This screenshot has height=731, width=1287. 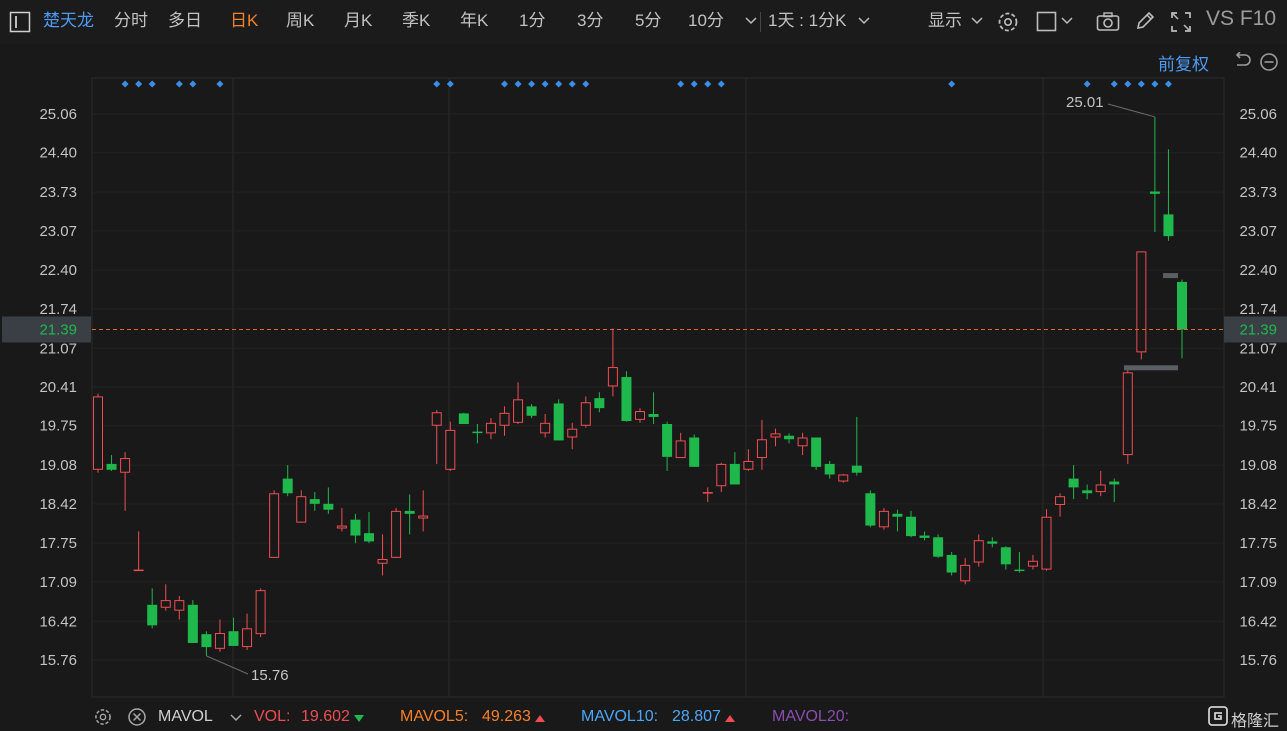 I want to click on chevron-down-icon, so click(x=236, y=717).